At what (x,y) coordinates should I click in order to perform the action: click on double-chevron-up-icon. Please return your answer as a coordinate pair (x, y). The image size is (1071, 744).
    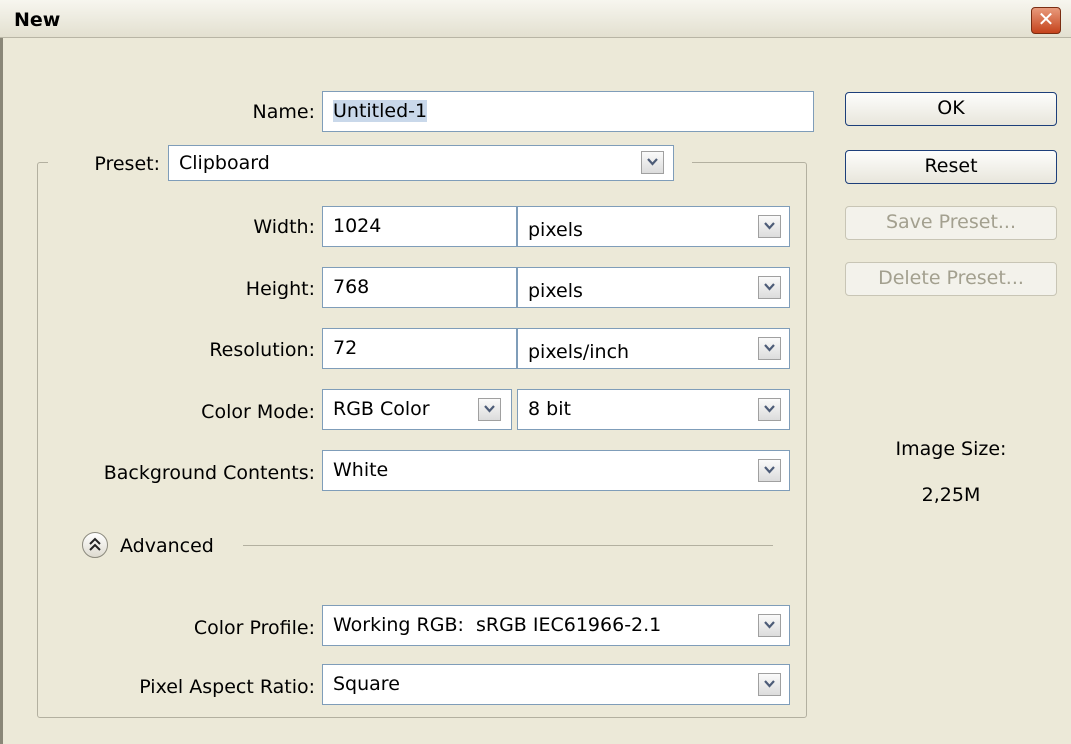
    Looking at the image, I should click on (95, 544).